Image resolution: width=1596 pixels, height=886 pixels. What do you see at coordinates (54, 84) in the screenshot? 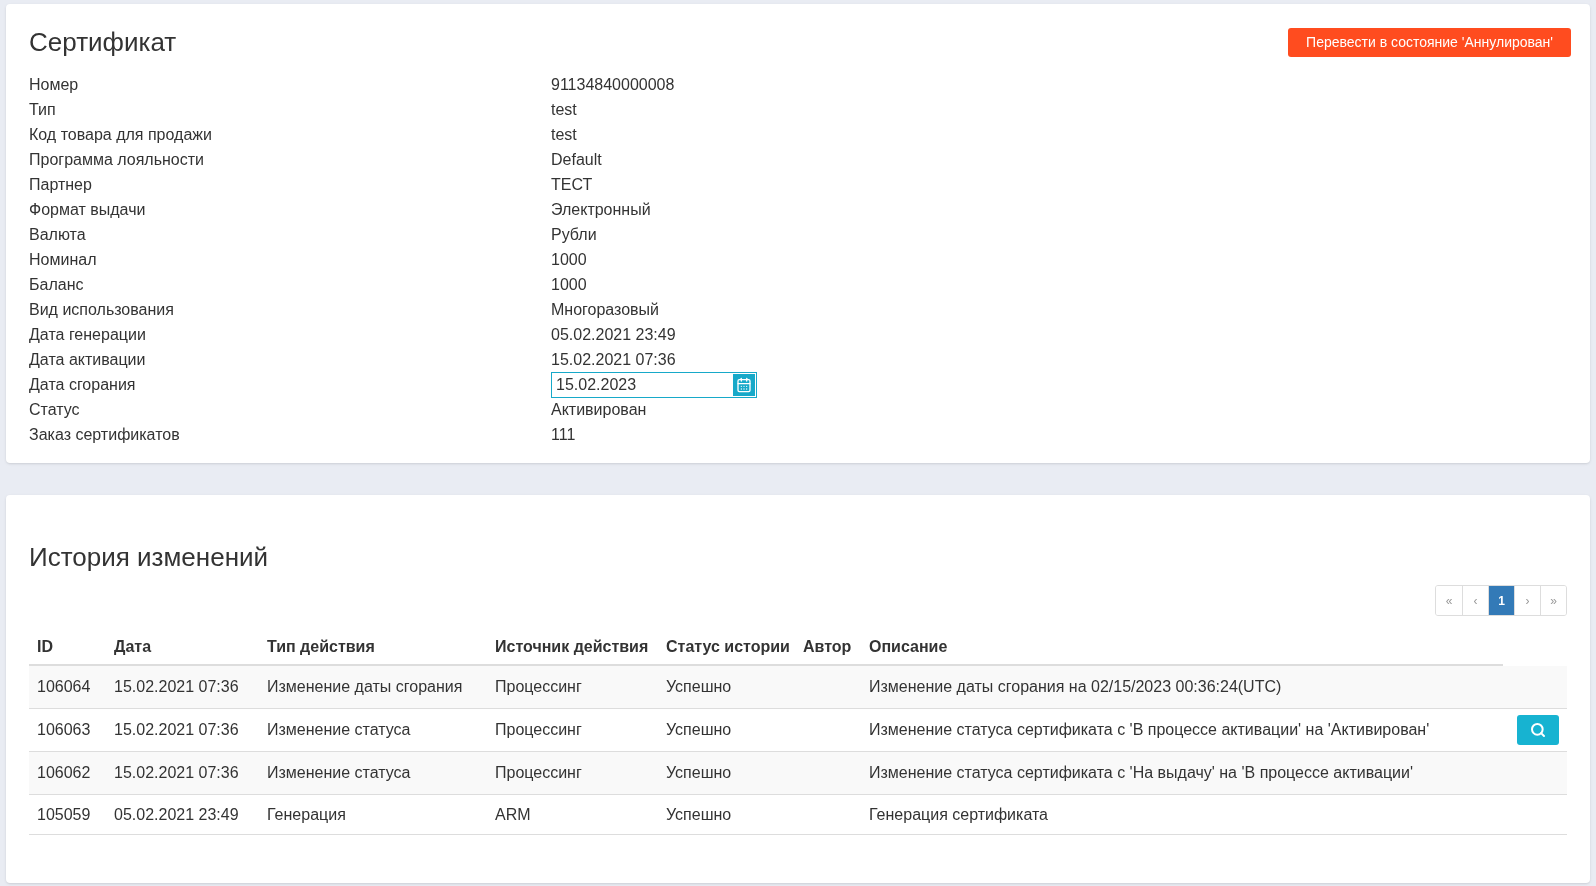
I see `field-label: Номер` at bounding box center [54, 84].